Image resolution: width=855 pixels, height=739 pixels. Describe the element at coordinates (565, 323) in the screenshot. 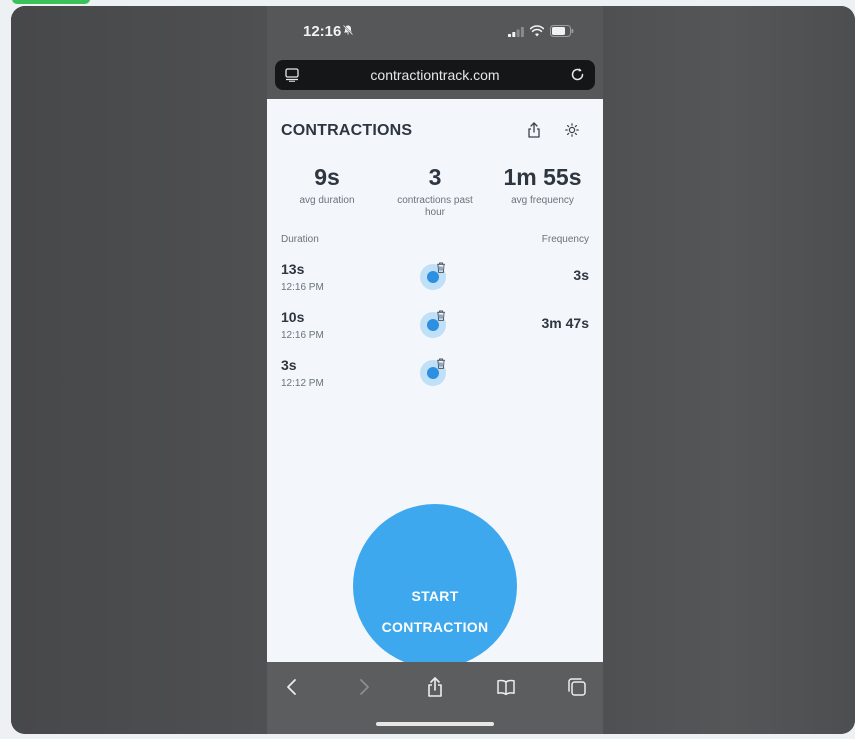

I see `contraction-frequency: 3m 47s` at that location.